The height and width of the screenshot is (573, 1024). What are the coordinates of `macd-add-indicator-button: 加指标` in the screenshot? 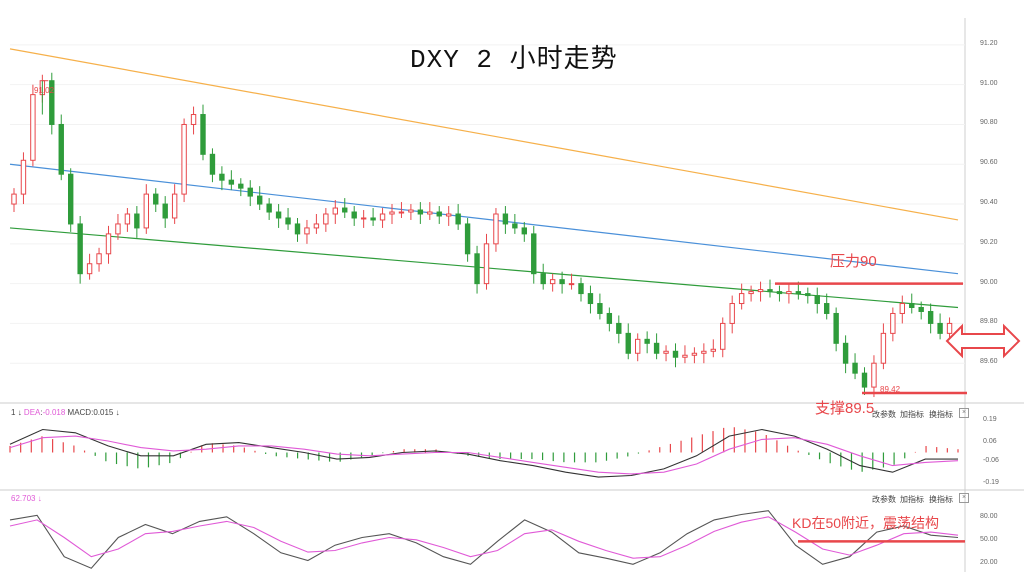 It's located at (912, 414).